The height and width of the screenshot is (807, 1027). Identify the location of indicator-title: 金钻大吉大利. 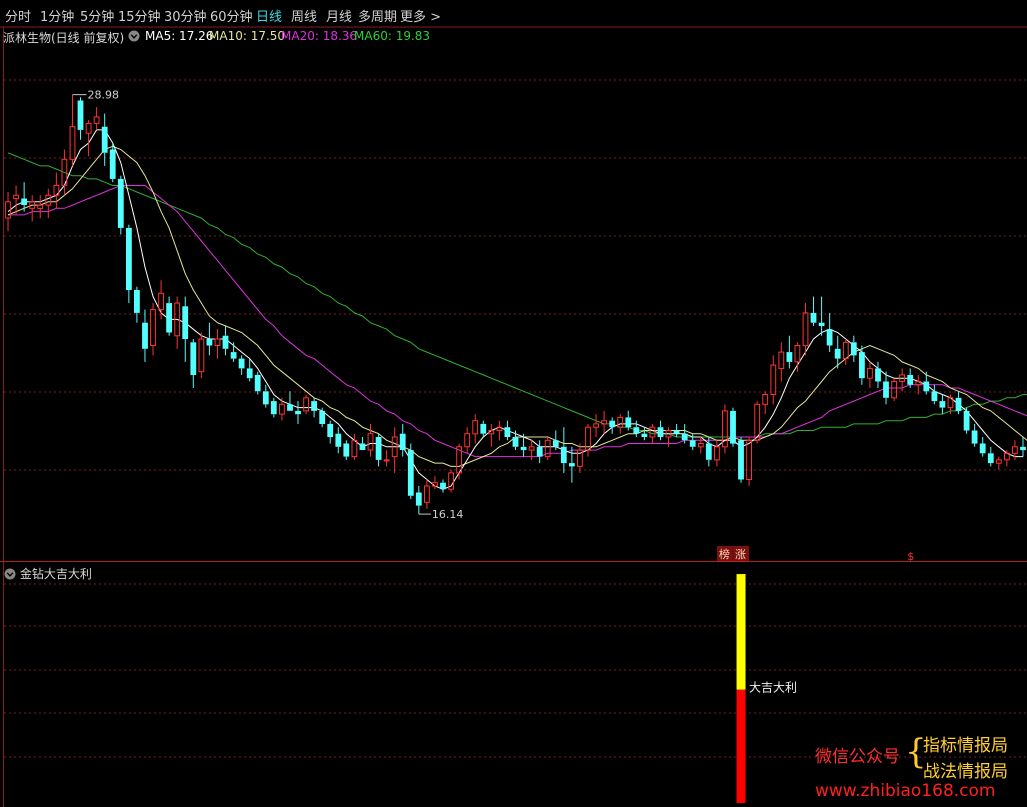
(48, 573).